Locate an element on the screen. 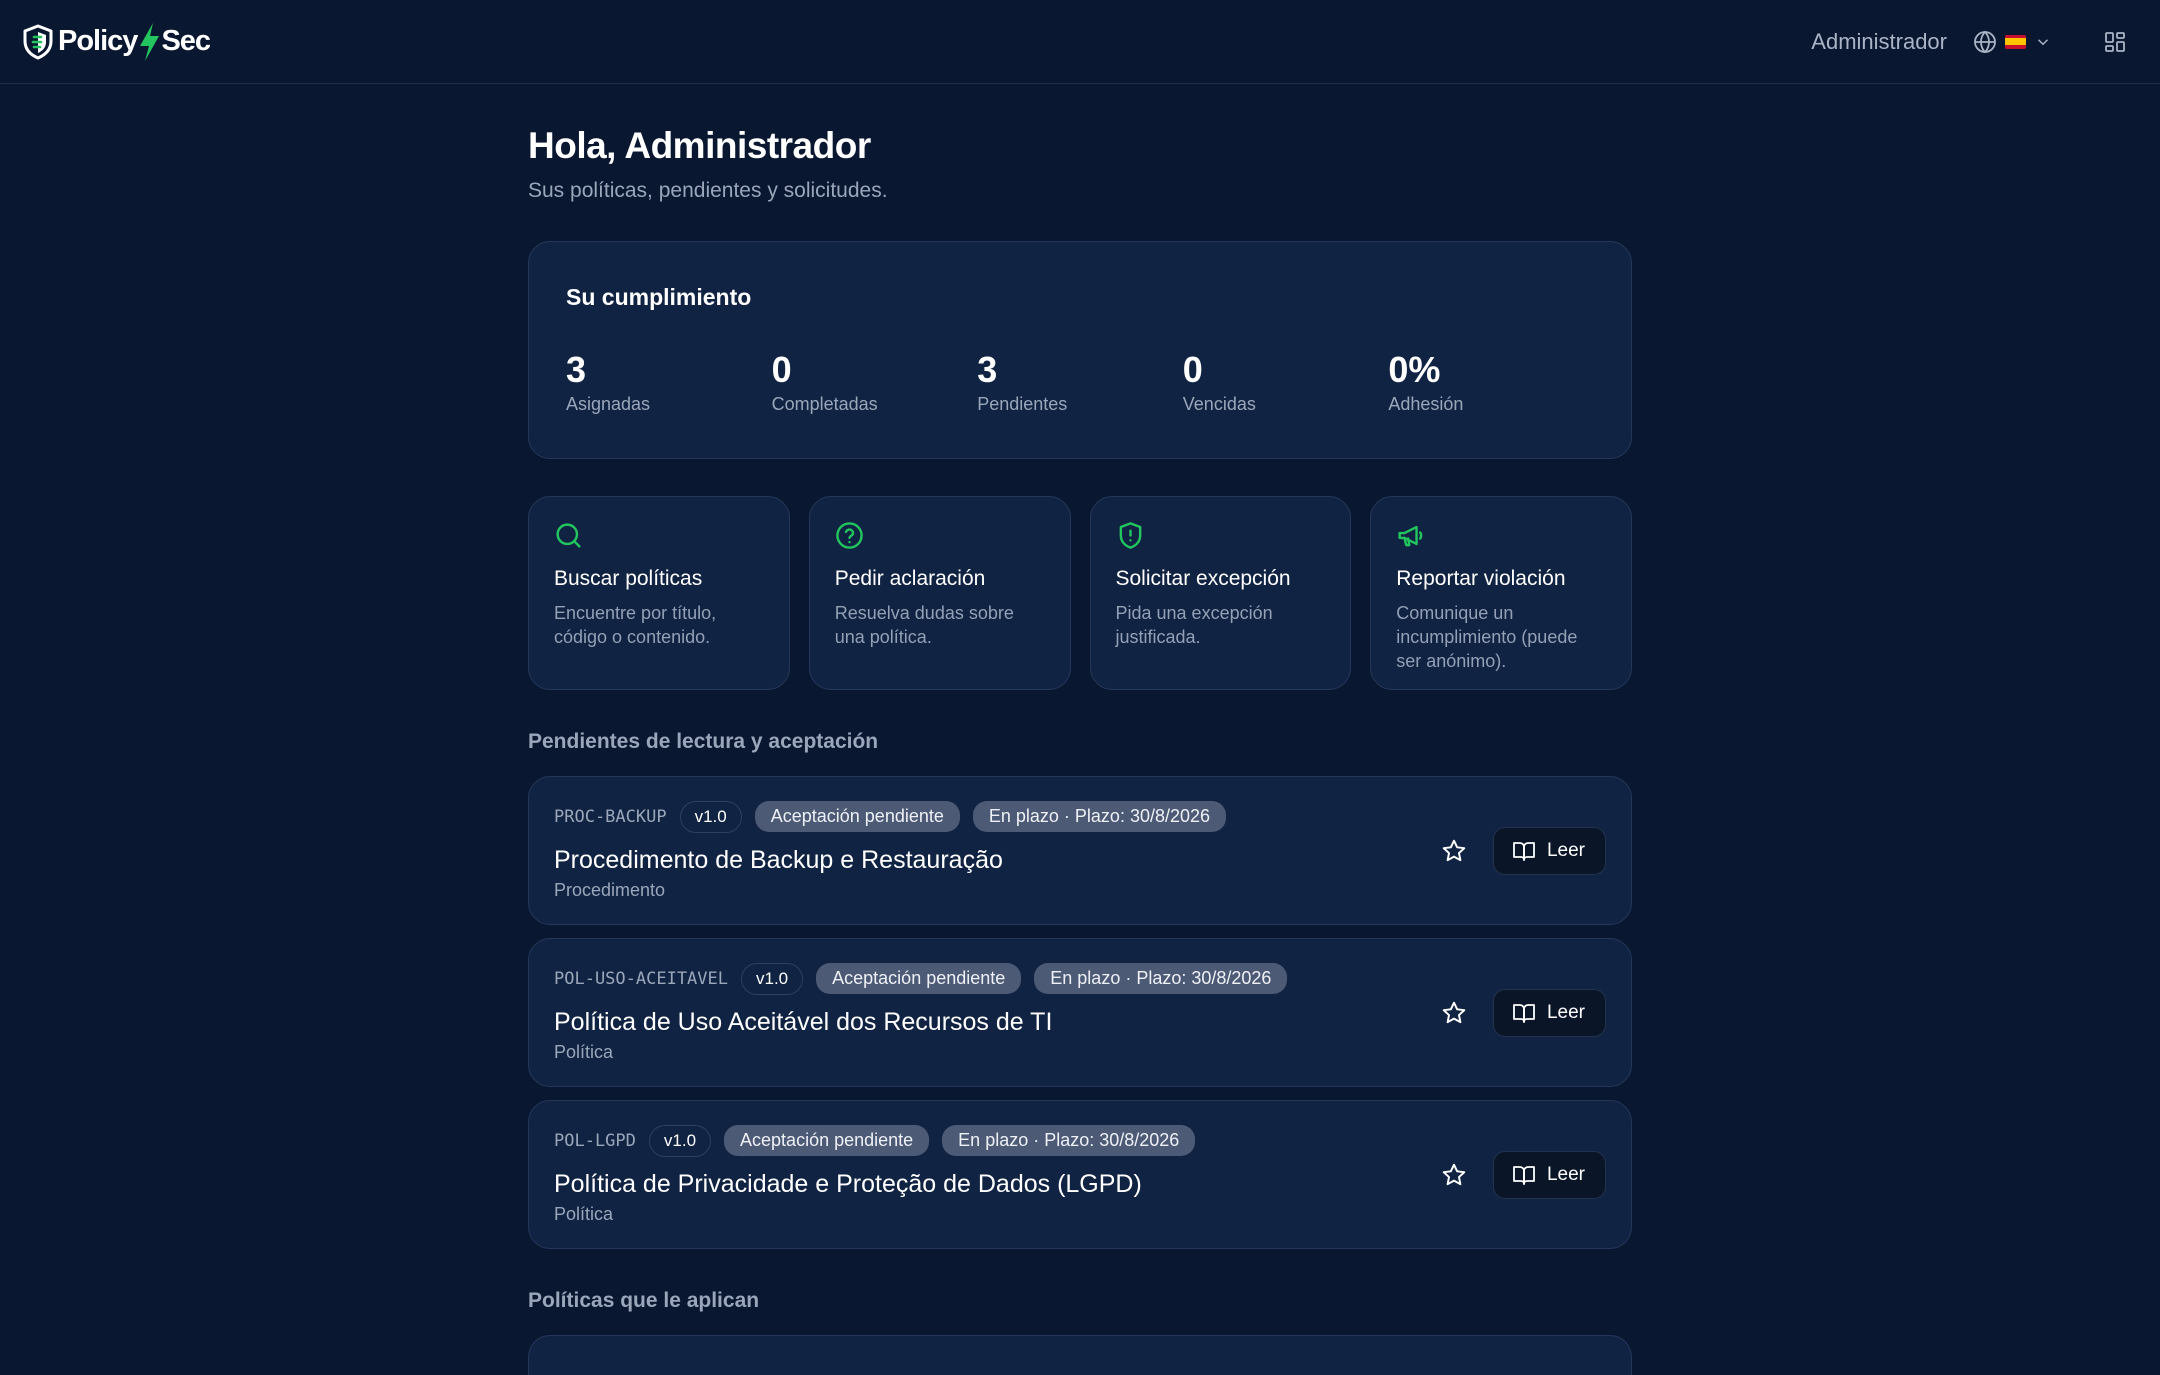 Image resolution: width=2160 pixels, height=1375 pixels. bolt-logo-icon is located at coordinates (150, 41).